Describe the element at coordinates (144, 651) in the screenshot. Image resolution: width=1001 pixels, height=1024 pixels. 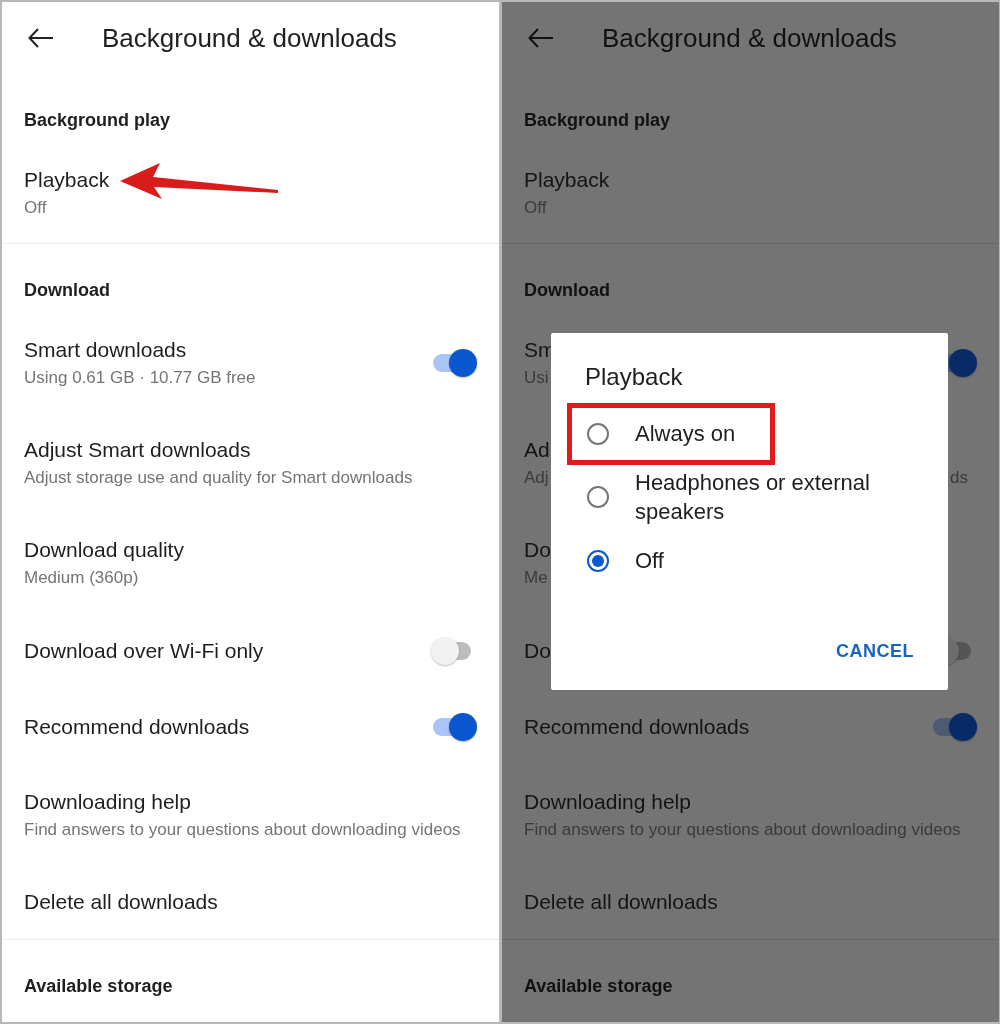
I see `setting-title: Download over Wi-Fi only` at that location.